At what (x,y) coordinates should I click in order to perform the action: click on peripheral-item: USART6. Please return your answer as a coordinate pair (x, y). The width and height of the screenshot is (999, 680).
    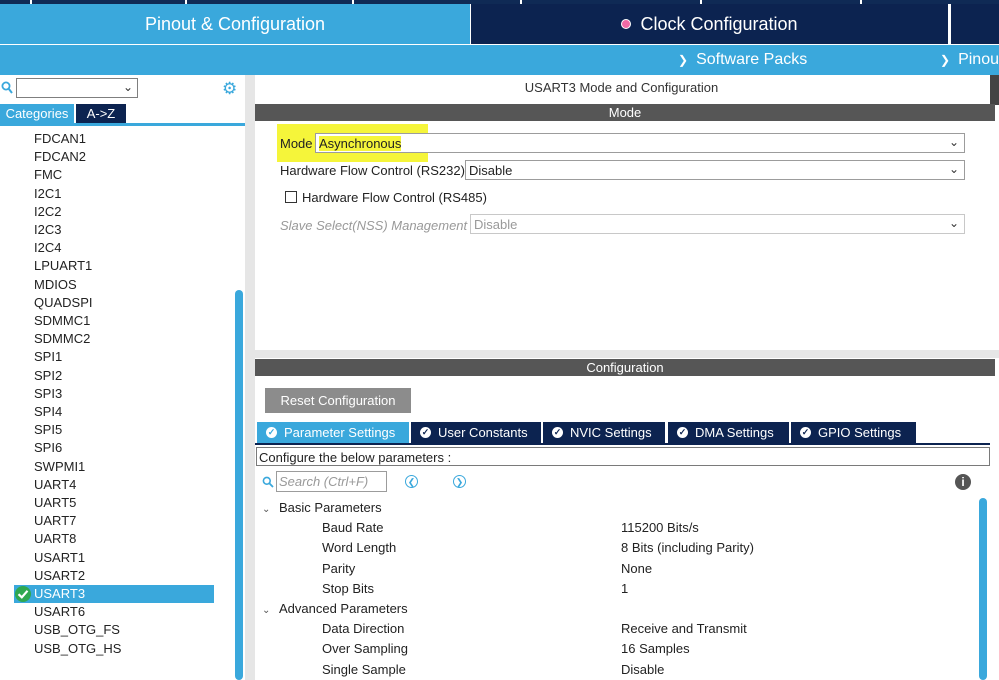
    Looking at the image, I should click on (117, 612).